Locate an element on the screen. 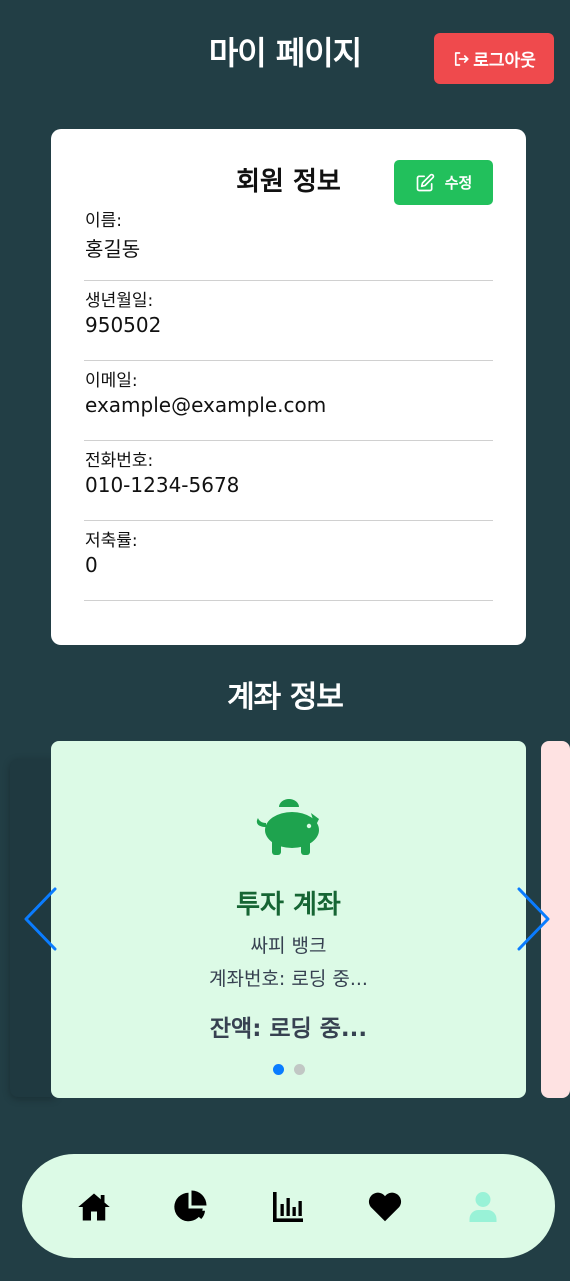 This screenshot has width=570, height=1281. logout-icon is located at coordinates (462, 58).